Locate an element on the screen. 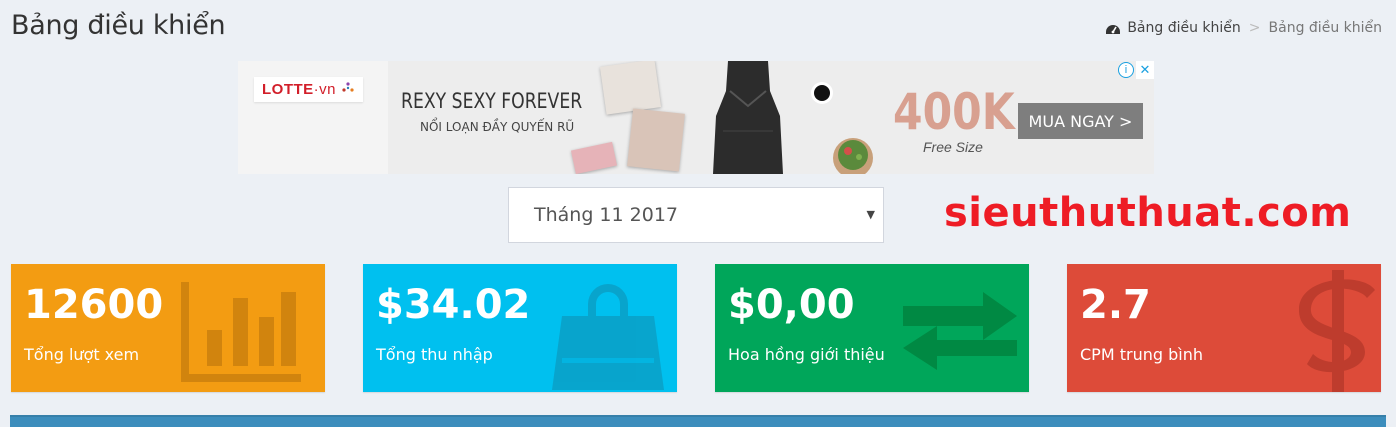 The height and width of the screenshot is (427, 1396). coffee-cup-image is located at coordinates (822, 93).